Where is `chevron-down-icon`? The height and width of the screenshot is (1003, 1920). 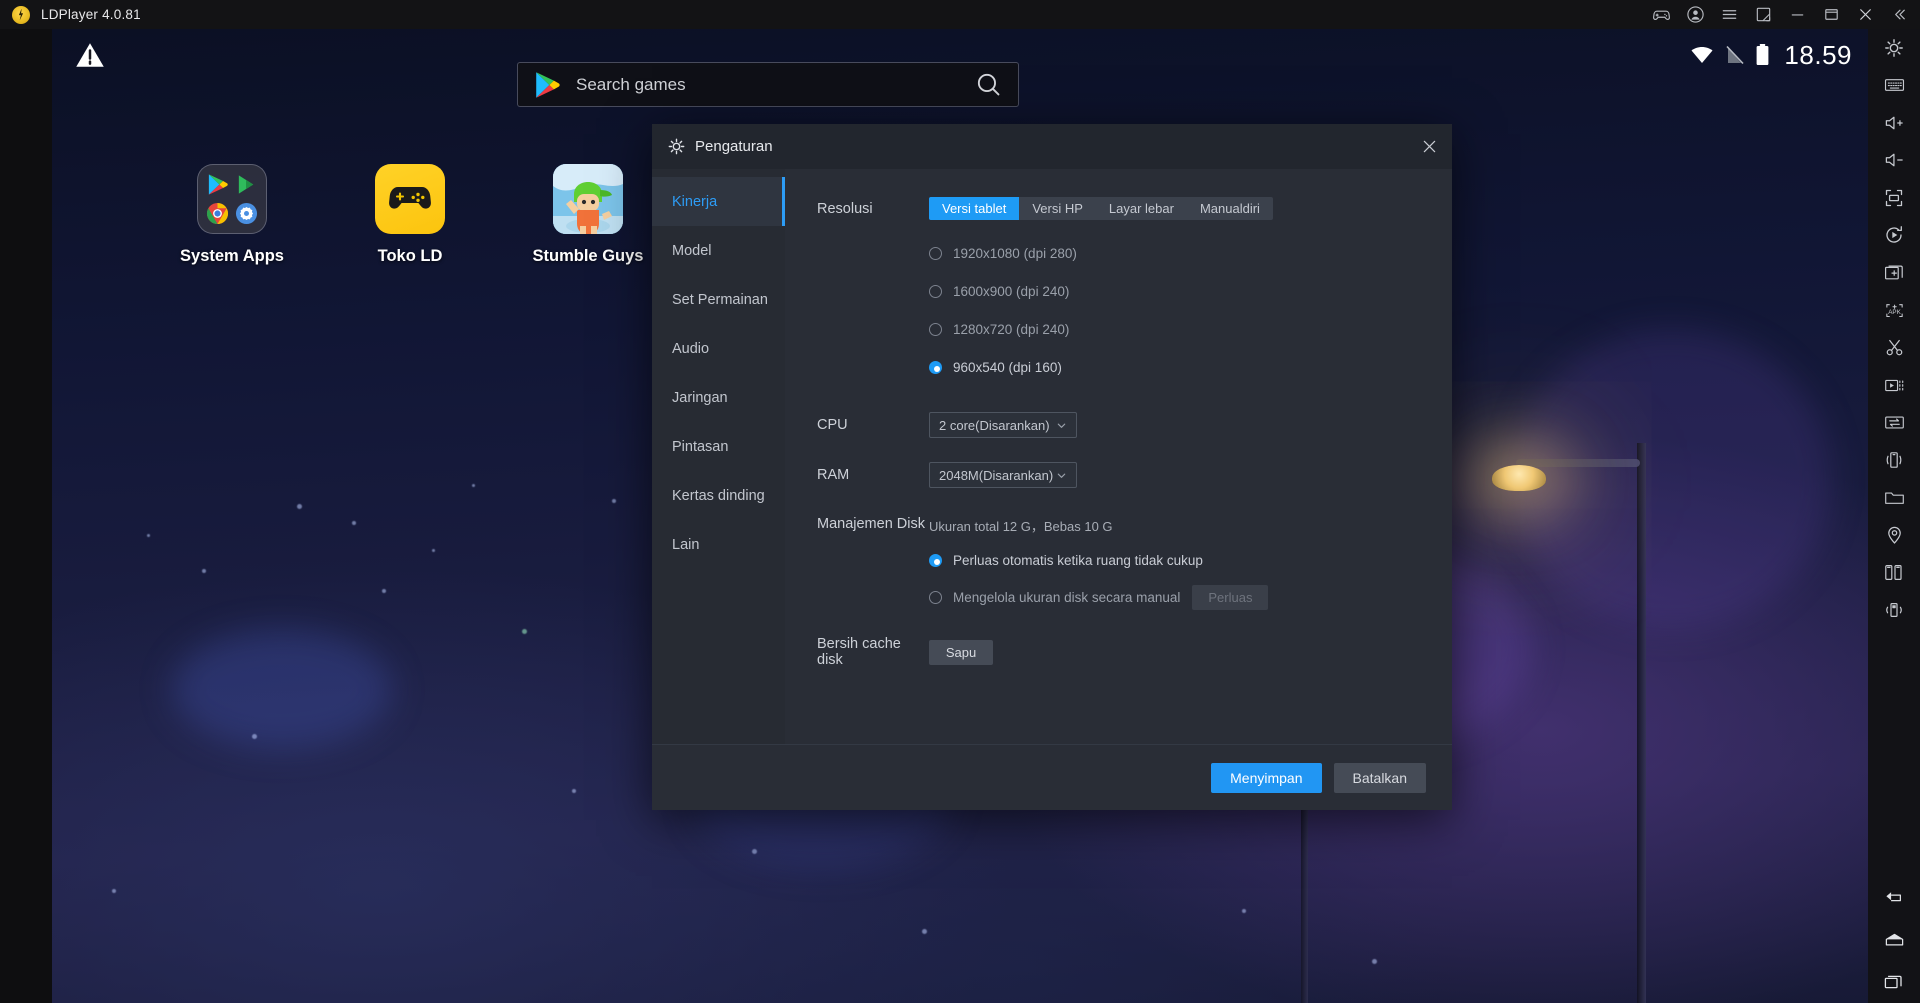 chevron-down-icon is located at coordinates (1061, 425).